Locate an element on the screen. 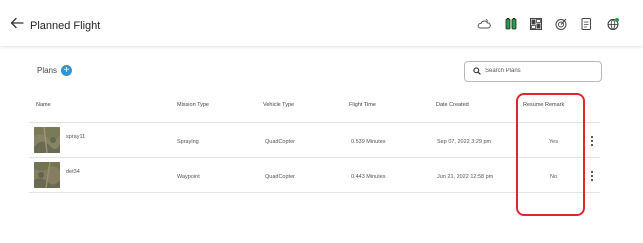  search-box is located at coordinates (533, 71).